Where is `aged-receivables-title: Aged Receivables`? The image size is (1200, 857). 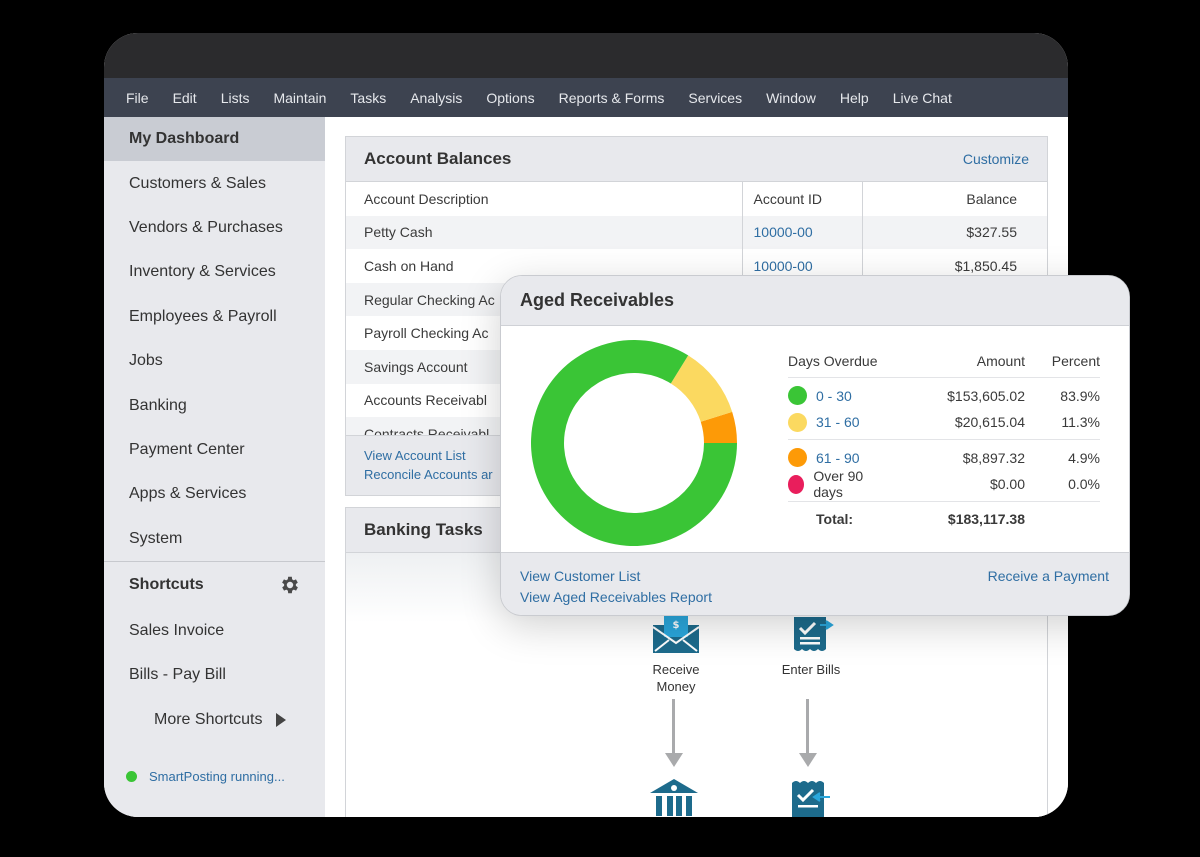 aged-receivables-title: Aged Receivables is located at coordinates (597, 300).